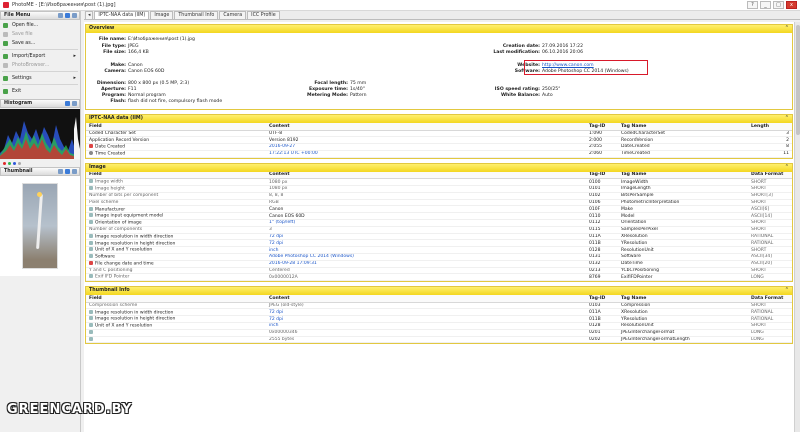  Describe the element at coordinates (602, 182) in the screenshot. I see `tag-id-cell: 0100` at that location.